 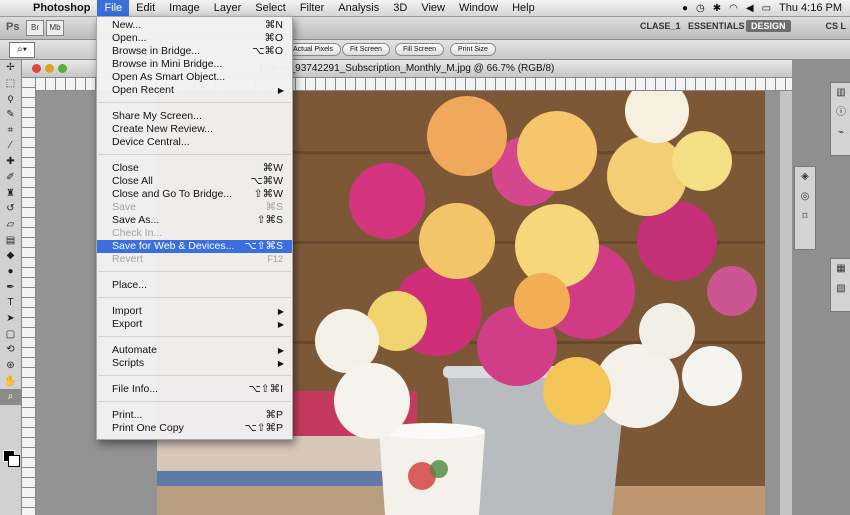 I want to click on menu-app-name: Photoshop, so click(x=61, y=8).